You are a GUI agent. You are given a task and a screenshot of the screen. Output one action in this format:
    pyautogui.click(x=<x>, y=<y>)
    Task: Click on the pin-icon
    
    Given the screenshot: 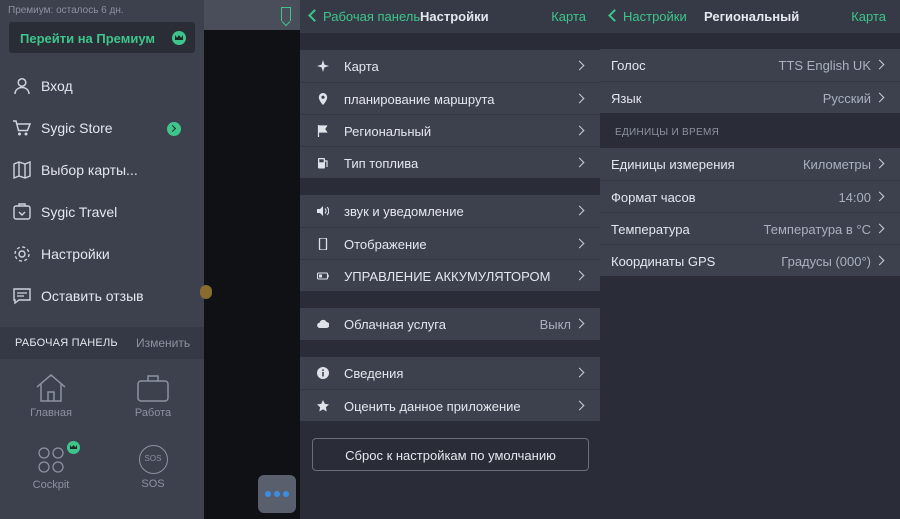 What is the action you would take?
    pyautogui.click(x=323, y=99)
    